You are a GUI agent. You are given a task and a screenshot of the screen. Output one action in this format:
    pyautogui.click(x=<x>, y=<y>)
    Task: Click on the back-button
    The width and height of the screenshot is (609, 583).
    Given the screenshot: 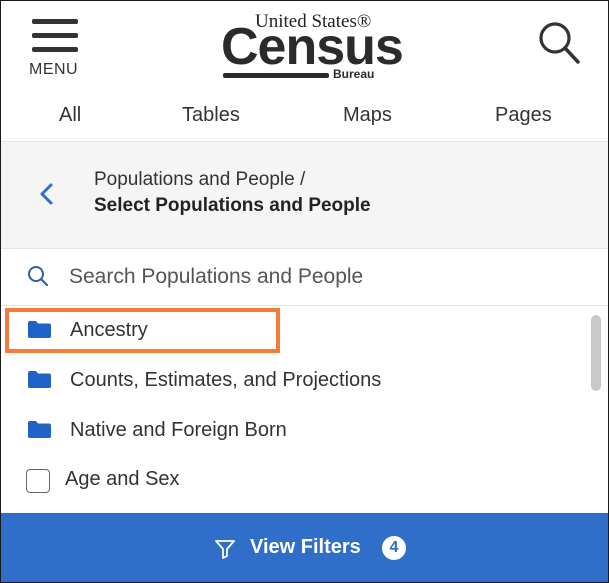 What is the action you would take?
    pyautogui.click(x=47, y=194)
    